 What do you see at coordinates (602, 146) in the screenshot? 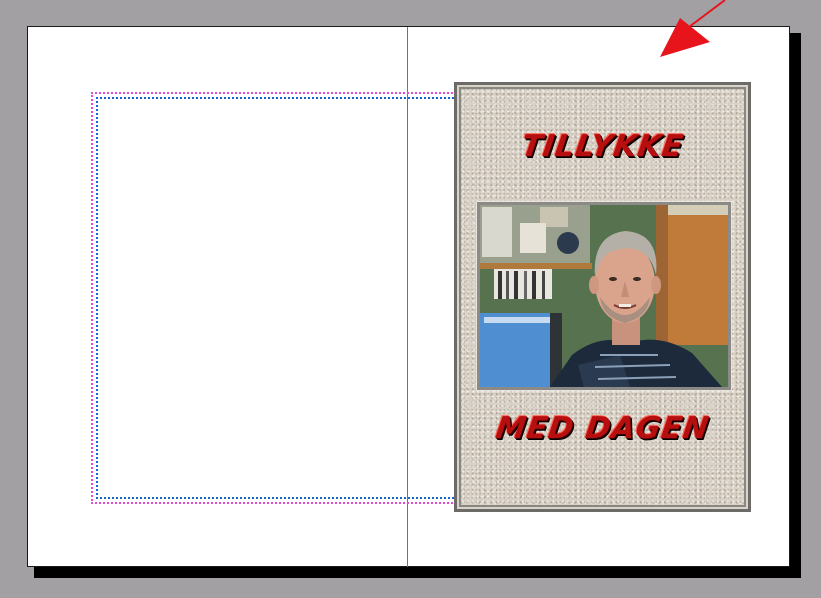
I see `card-title-top: TILLYKKE` at bounding box center [602, 146].